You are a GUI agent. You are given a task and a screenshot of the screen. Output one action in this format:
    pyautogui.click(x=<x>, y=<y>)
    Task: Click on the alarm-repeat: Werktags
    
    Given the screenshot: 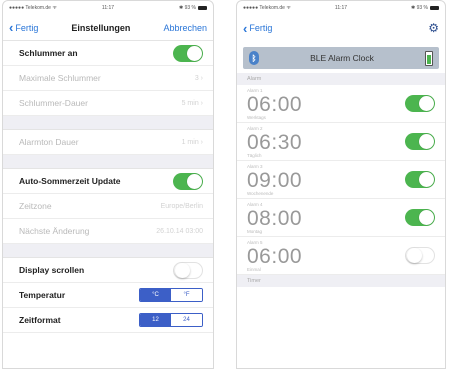 What is the action you would take?
    pyautogui.click(x=256, y=117)
    